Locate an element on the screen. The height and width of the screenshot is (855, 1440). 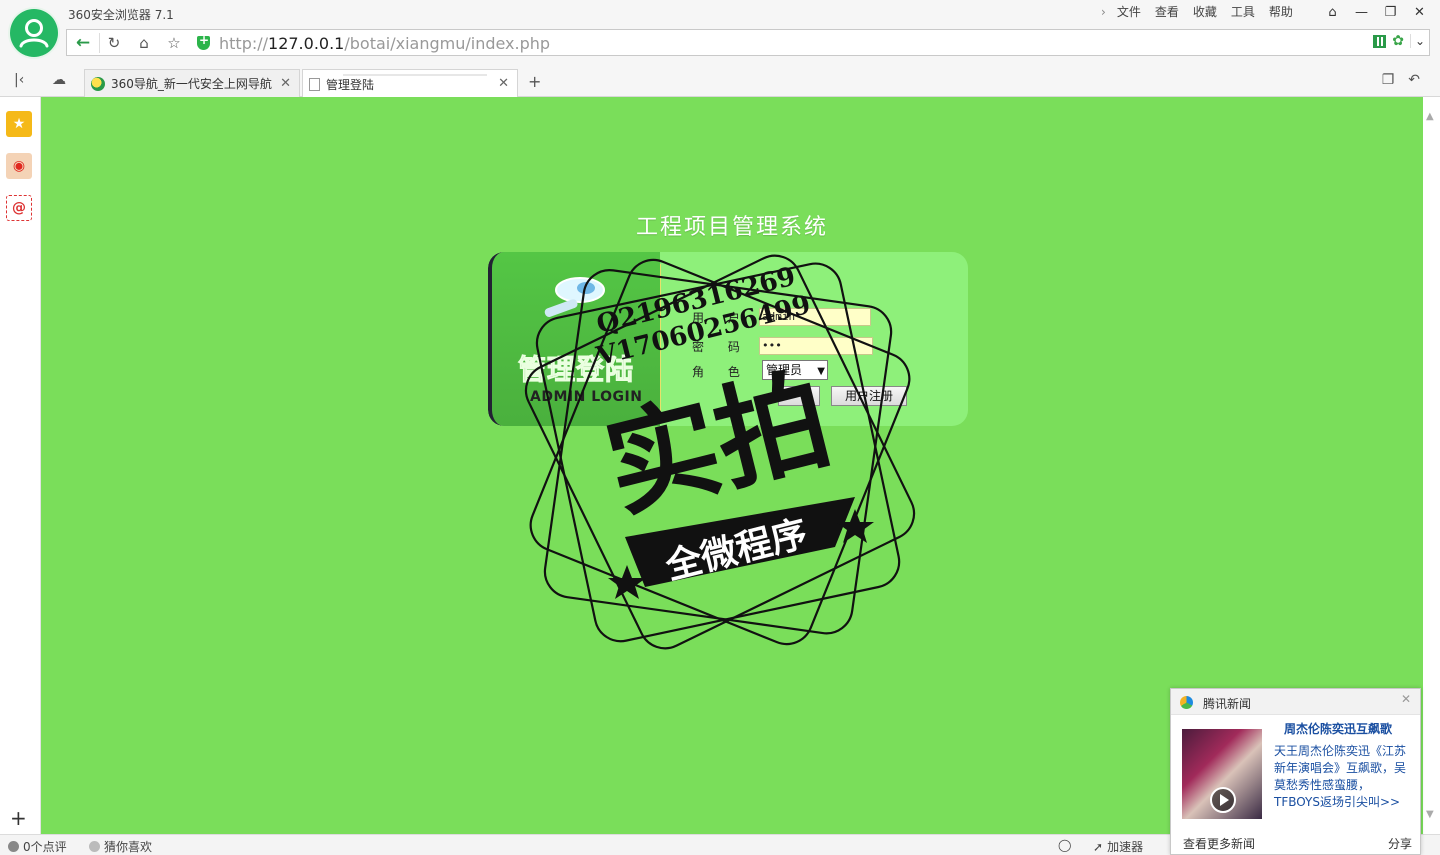
tab-label: 360导航_新一代安全上网导航 is located at coordinates (191, 84).